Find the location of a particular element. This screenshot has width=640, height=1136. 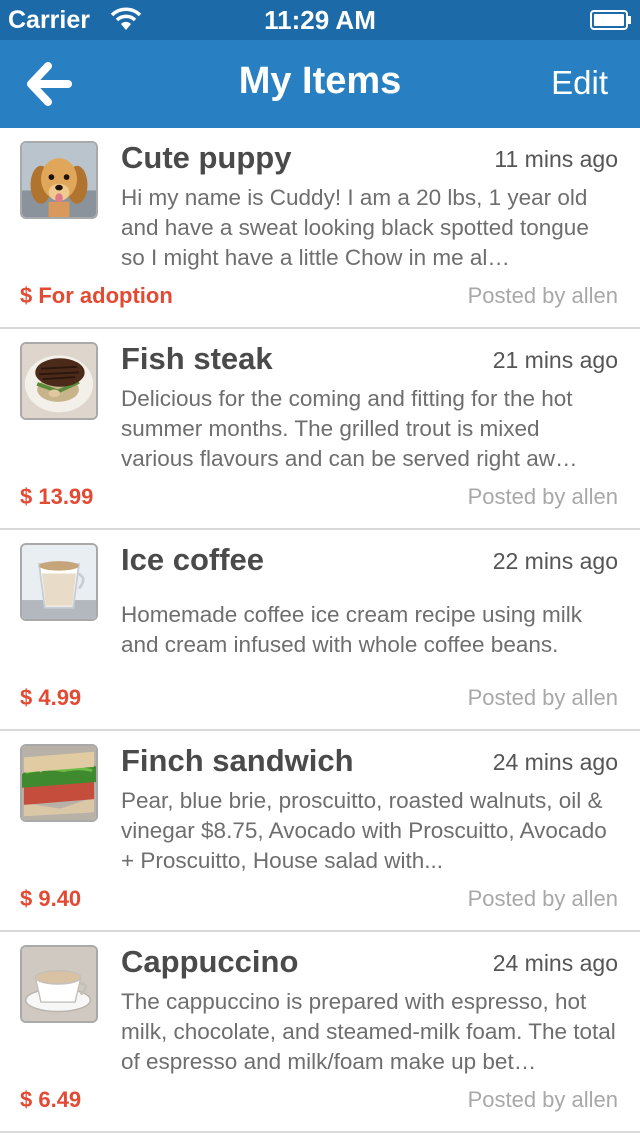

item-price: $ 13.99 is located at coordinates (57, 496).